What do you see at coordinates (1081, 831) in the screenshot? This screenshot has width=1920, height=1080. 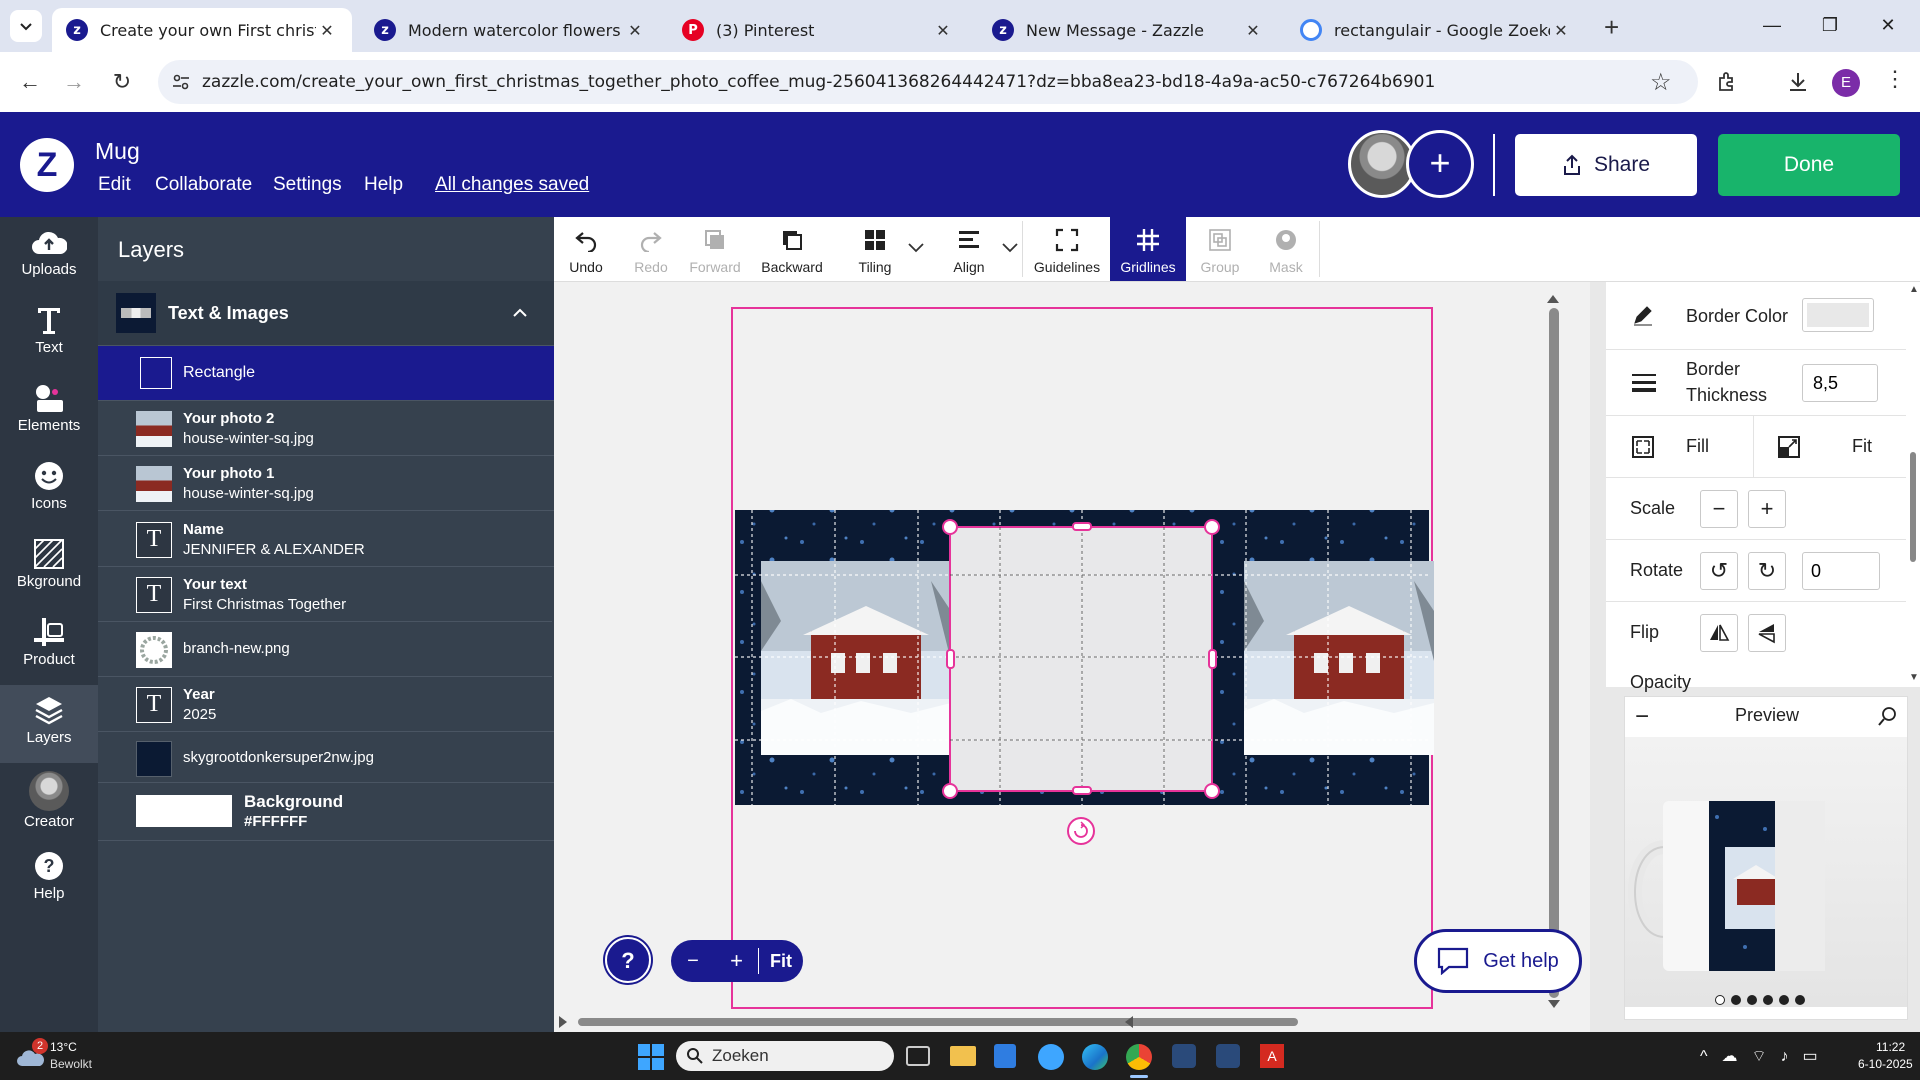 I see `rotate-handle` at bounding box center [1081, 831].